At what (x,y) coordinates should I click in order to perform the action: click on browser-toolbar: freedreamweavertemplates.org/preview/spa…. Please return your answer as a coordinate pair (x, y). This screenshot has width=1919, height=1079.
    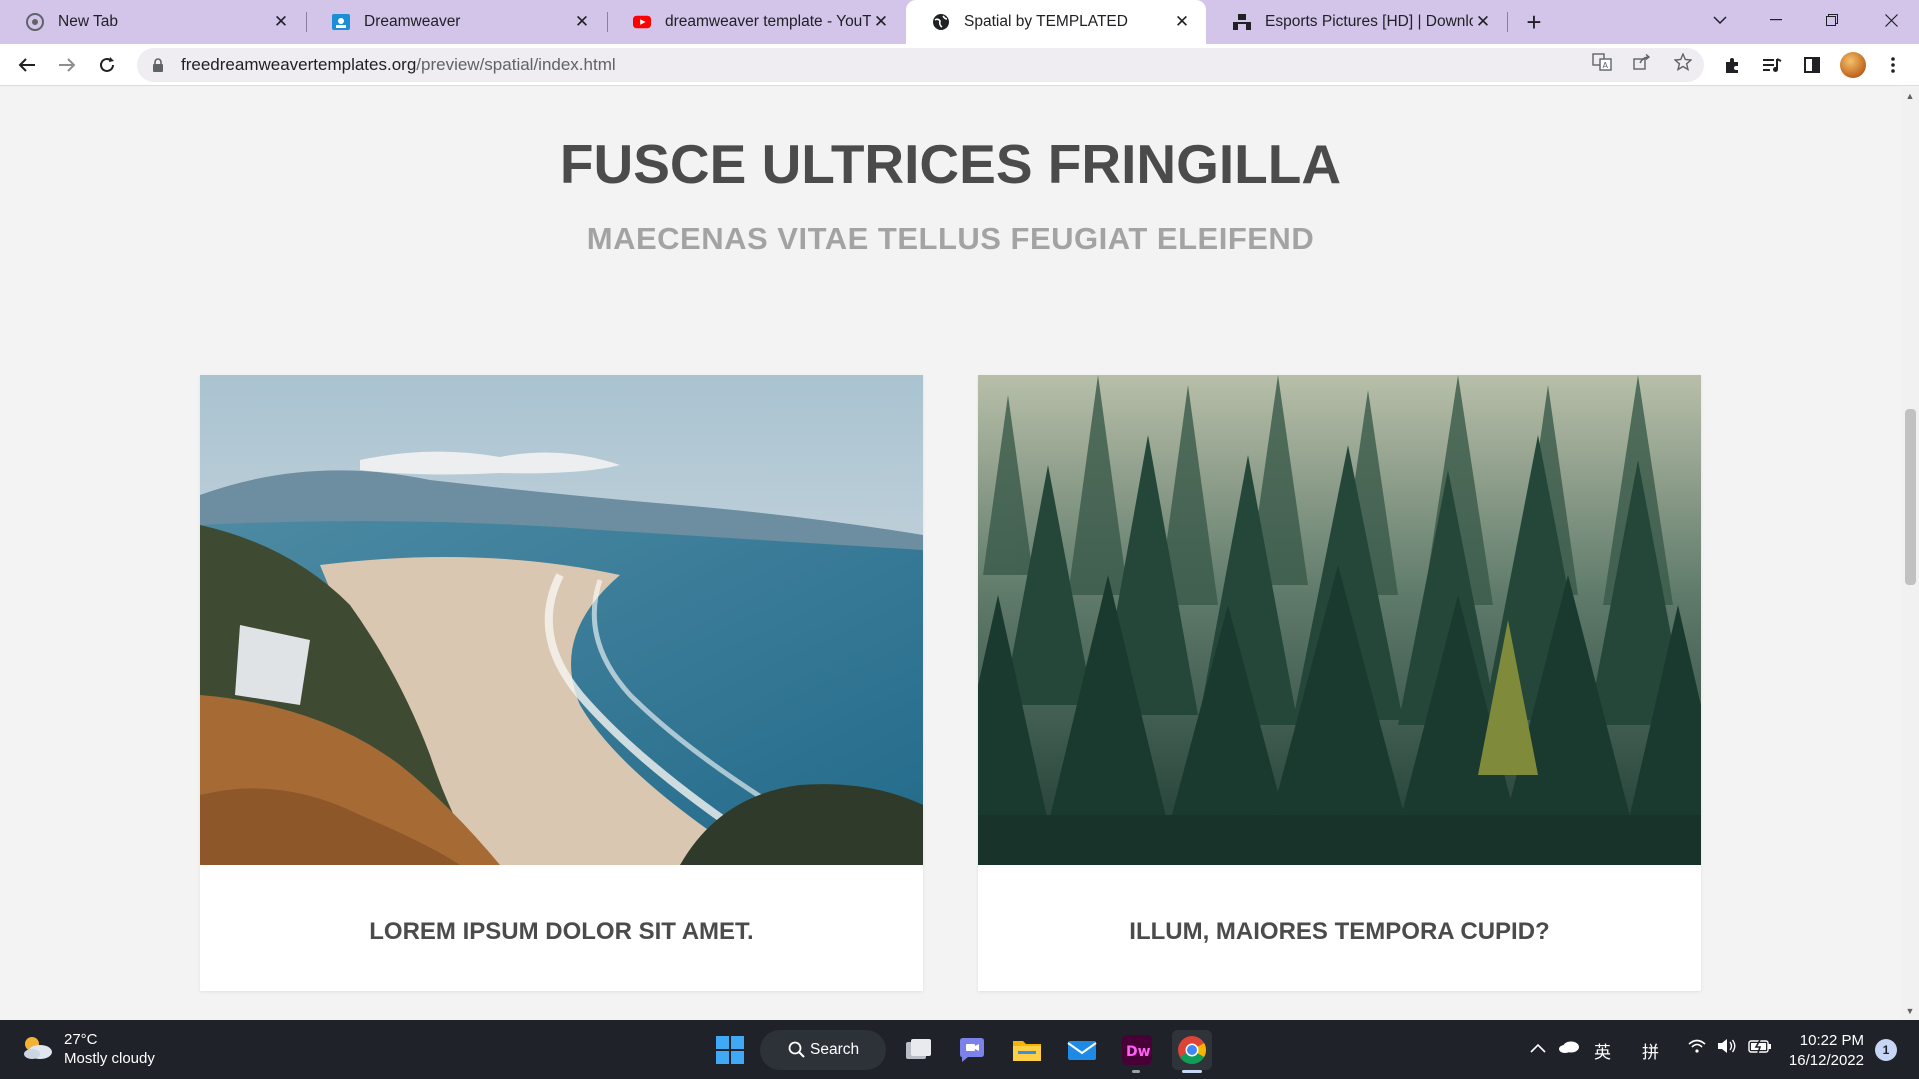
    Looking at the image, I should click on (959, 65).